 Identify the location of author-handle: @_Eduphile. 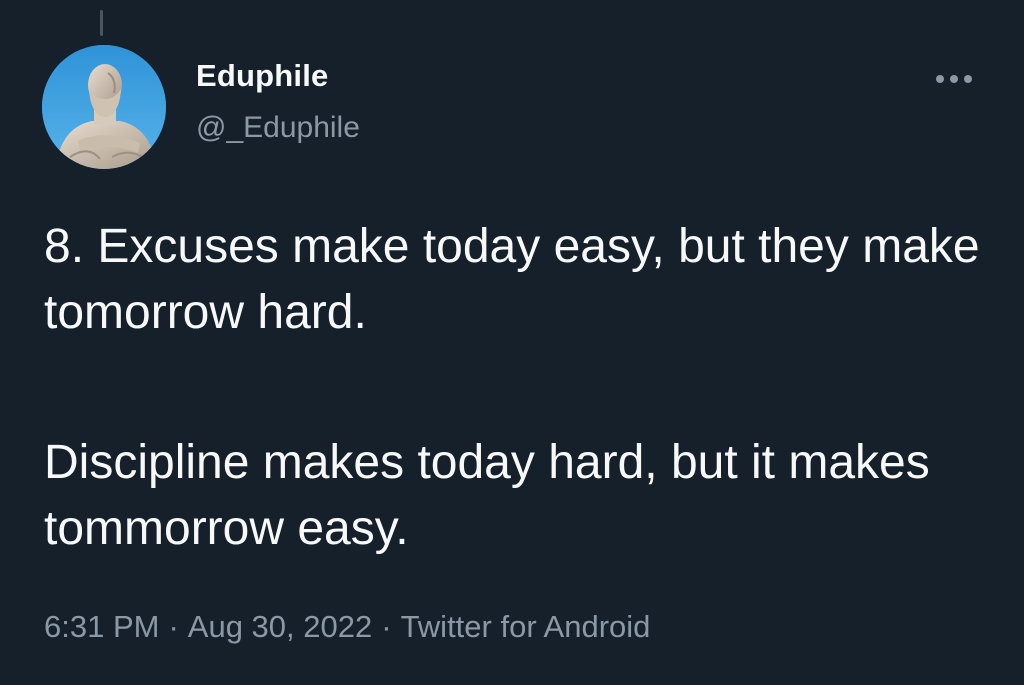
(278, 128).